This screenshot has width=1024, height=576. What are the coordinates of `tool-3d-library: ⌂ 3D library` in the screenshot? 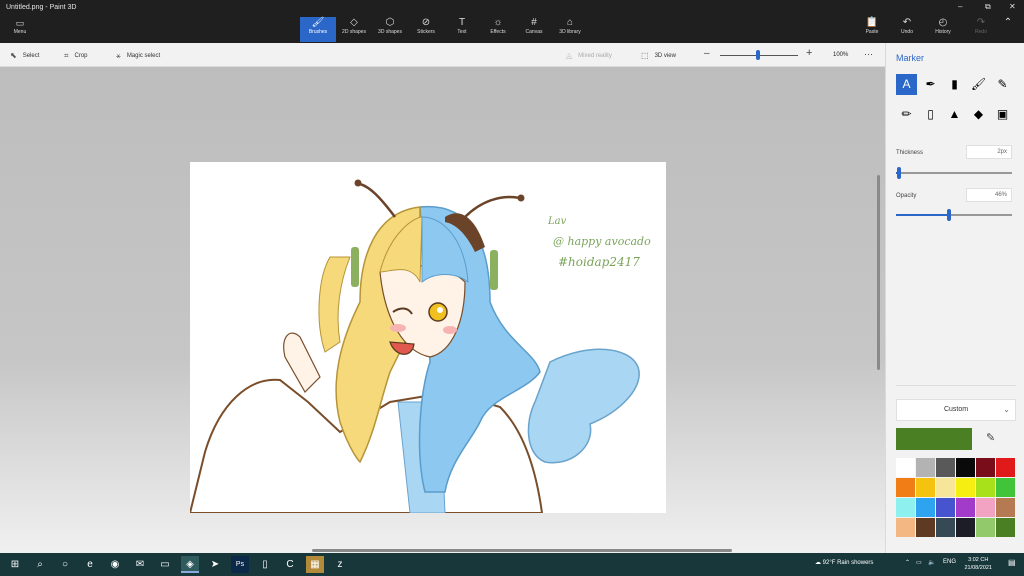 It's located at (570, 29).